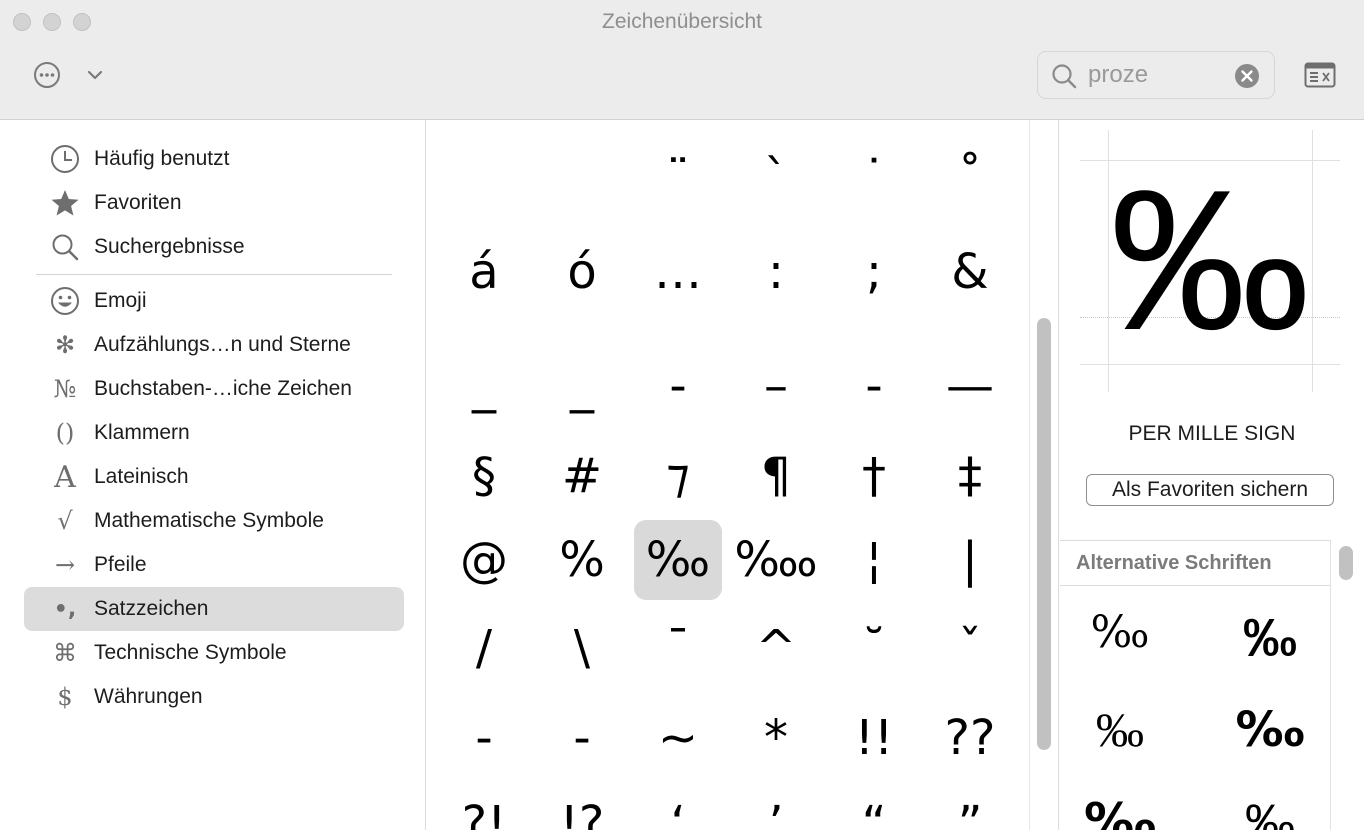 The width and height of the screenshot is (1364, 830). What do you see at coordinates (484, 476) in the screenshot?
I see `character-cell: §` at bounding box center [484, 476].